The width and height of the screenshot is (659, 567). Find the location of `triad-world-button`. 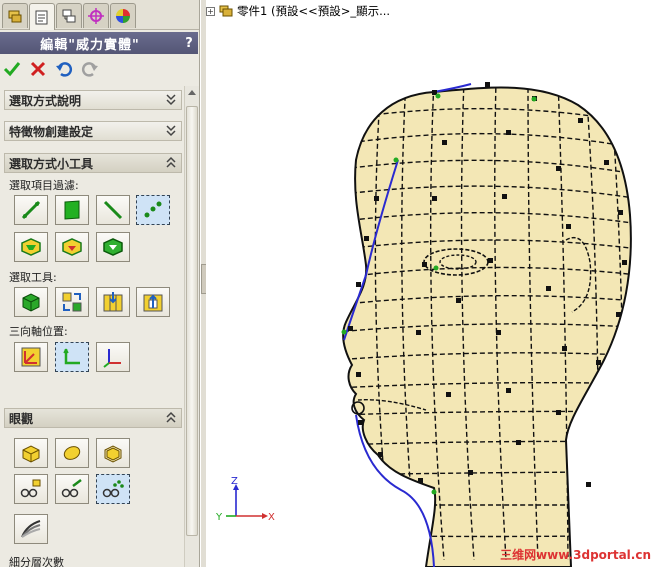

triad-world-button is located at coordinates (31, 357).